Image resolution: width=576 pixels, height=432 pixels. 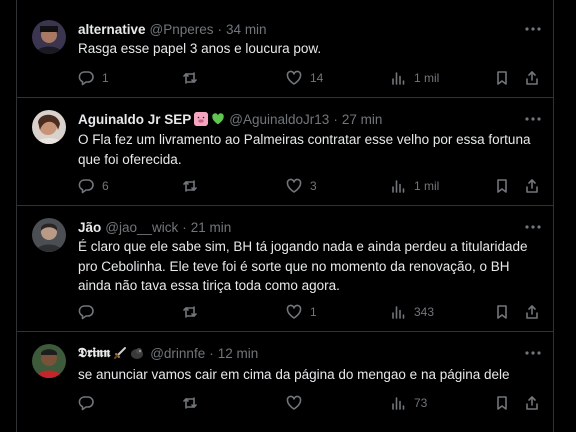 I want to click on author-handle: @Pnperes, so click(x=182, y=29).